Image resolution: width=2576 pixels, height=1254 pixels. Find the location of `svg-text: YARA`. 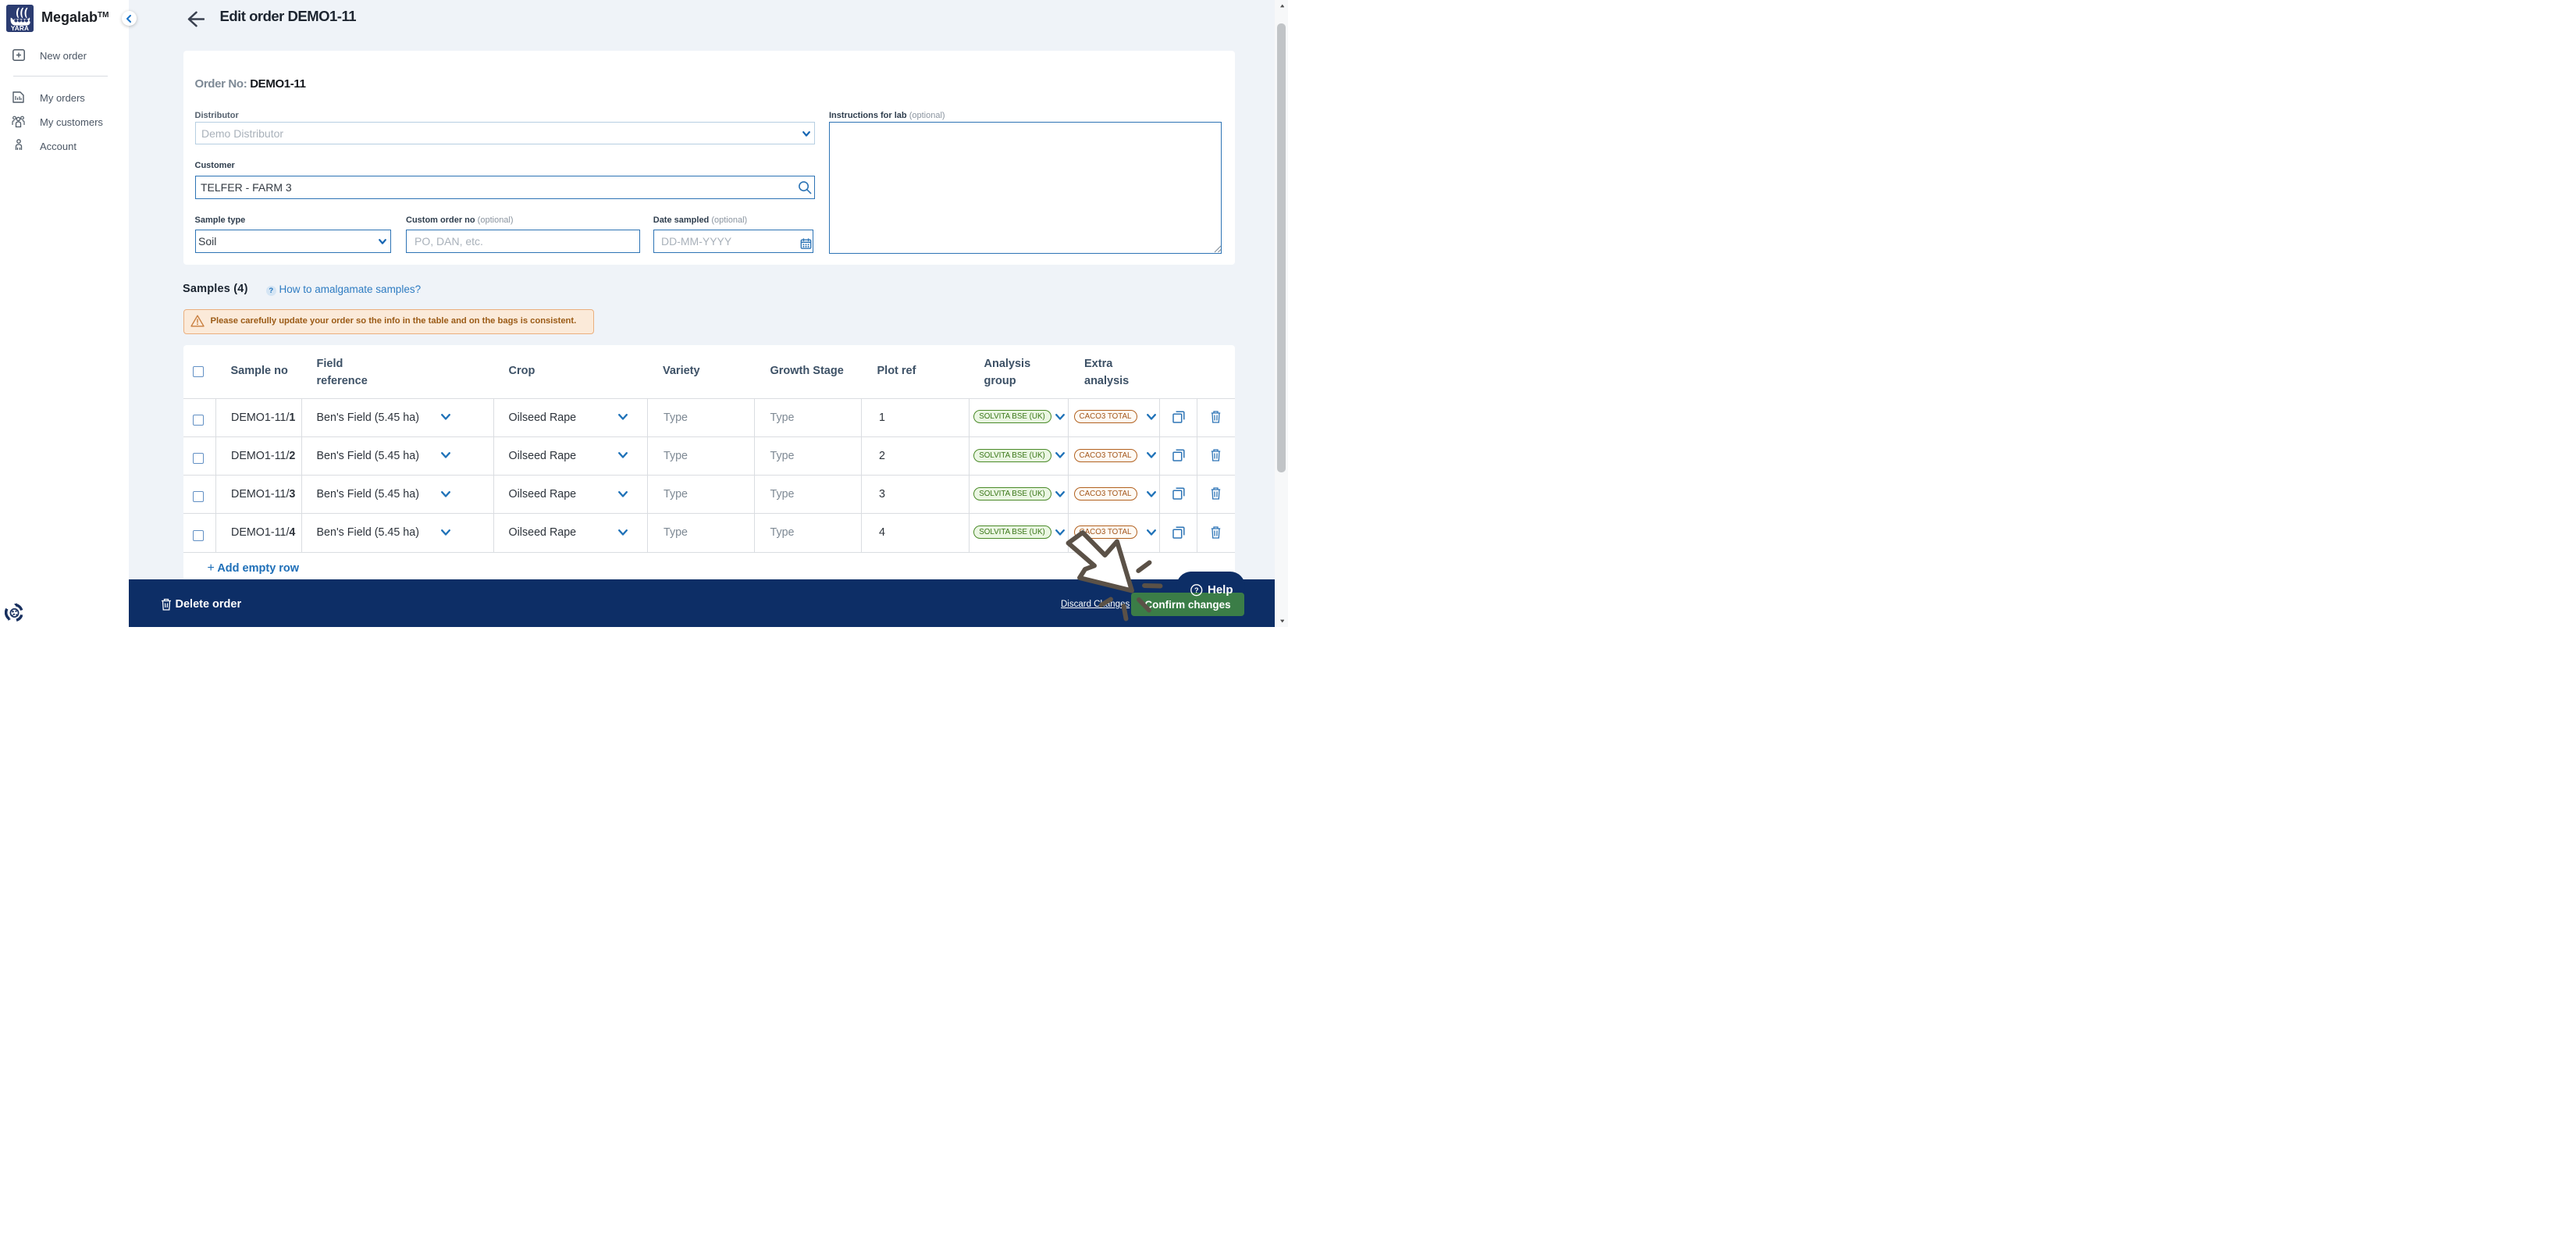

svg-text: YARA is located at coordinates (19, 28).